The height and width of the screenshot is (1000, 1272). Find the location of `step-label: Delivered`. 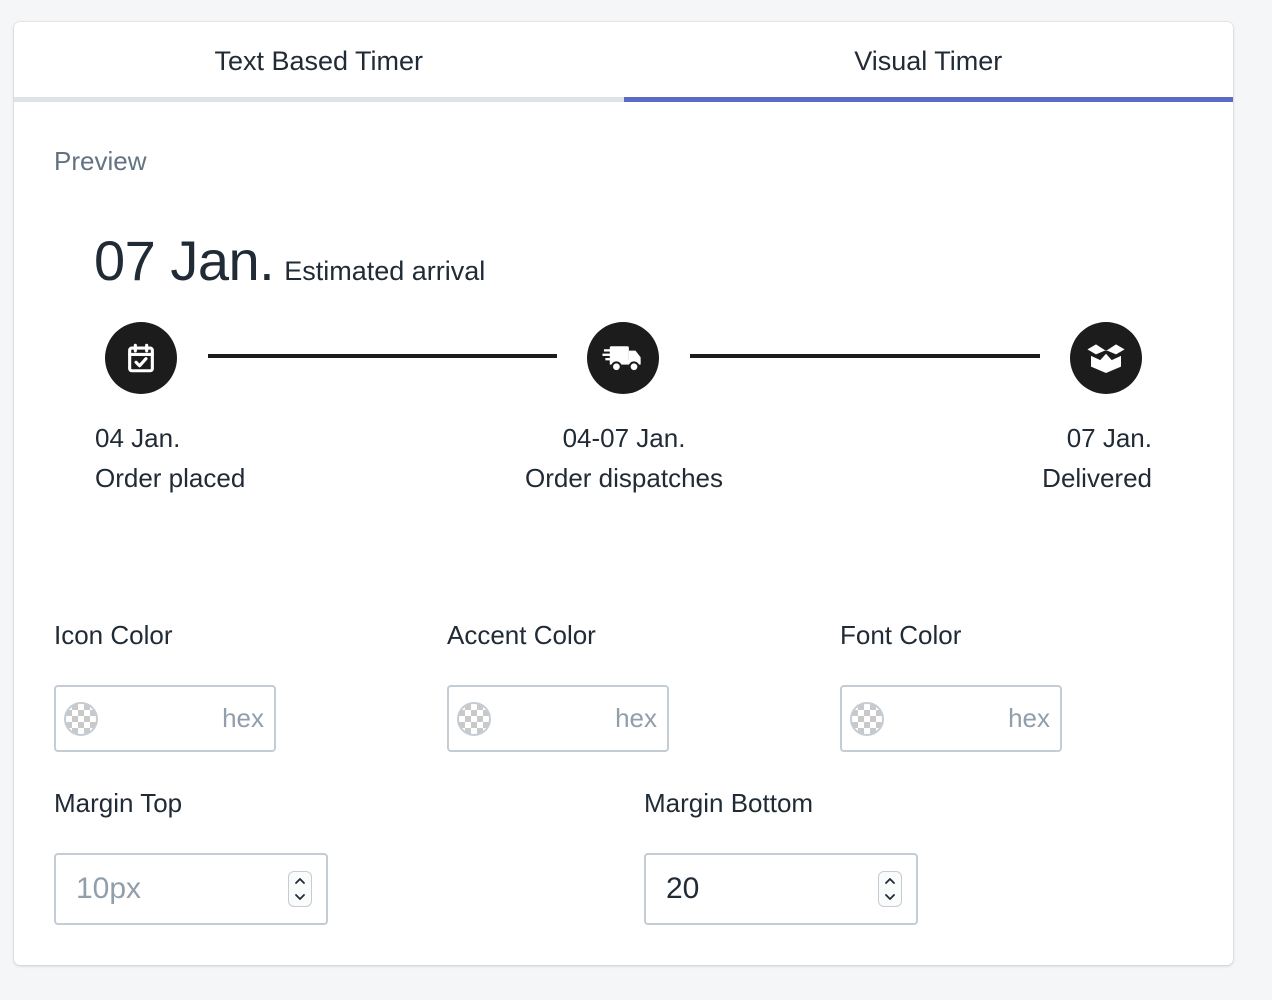

step-label: Delivered is located at coordinates (1097, 478).